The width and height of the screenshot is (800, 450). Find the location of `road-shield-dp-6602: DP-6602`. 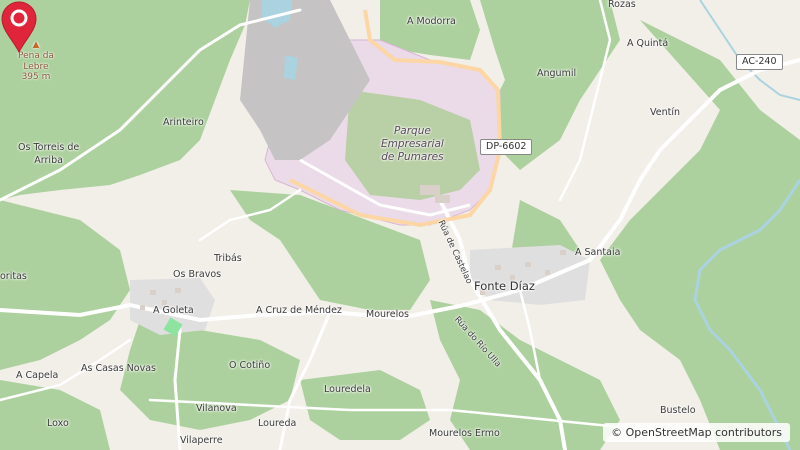

road-shield-dp-6602: DP-6602 is located at coordinates (506, 147).